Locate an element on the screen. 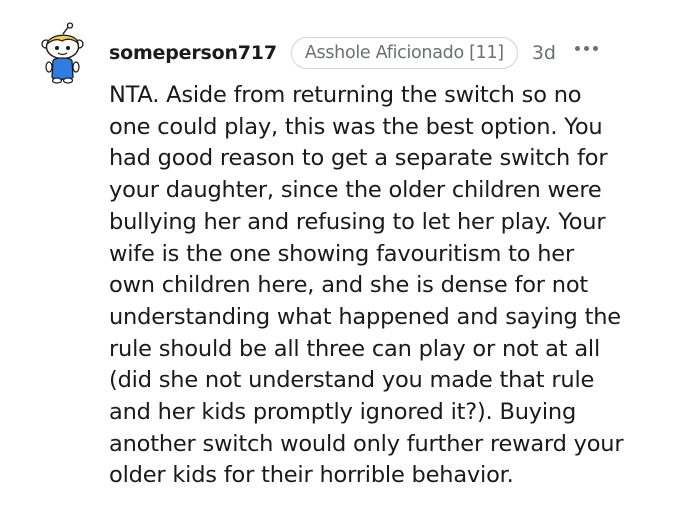 This screenshot has height=518, width=700. user-flair-badge: Asshole Aficionado [11] is located at coordinates (404, 53).